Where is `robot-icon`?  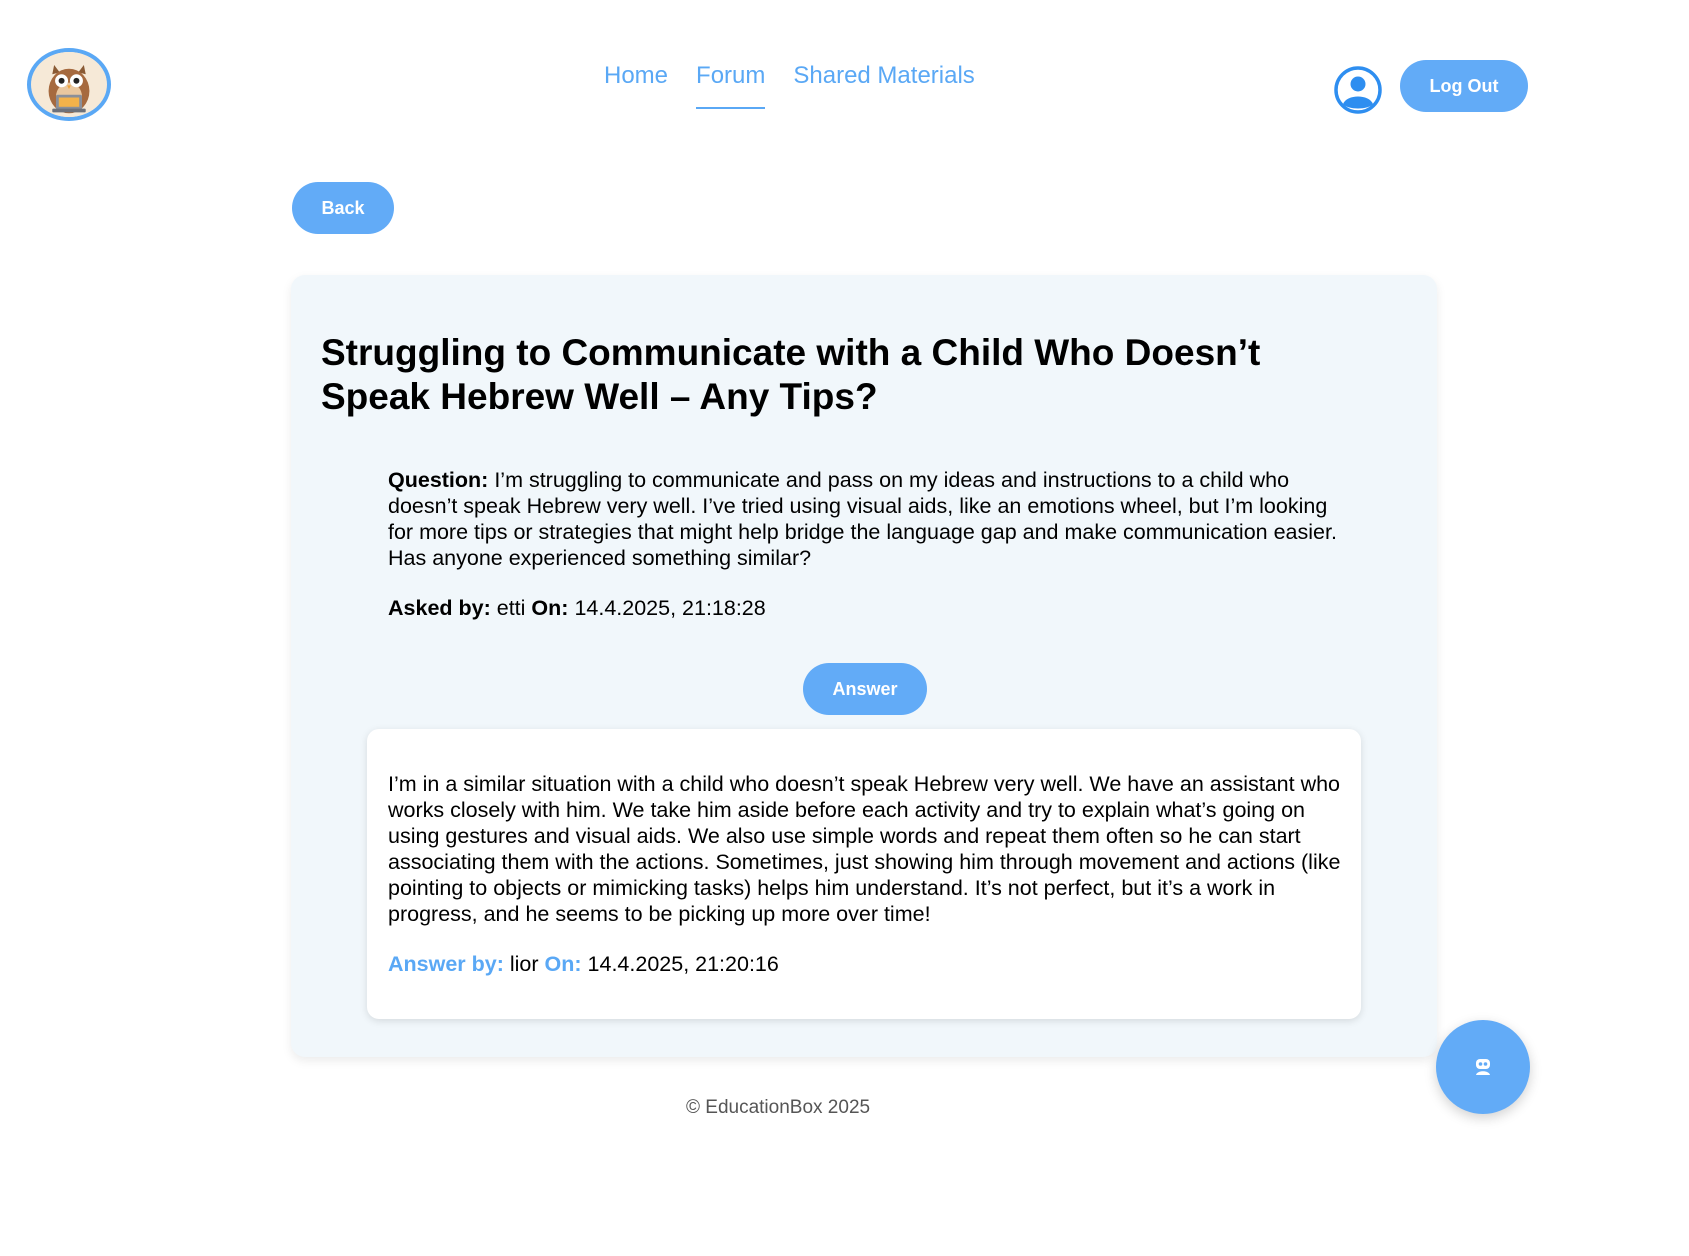
robot-icon is located at coordinates (1483, 1067).